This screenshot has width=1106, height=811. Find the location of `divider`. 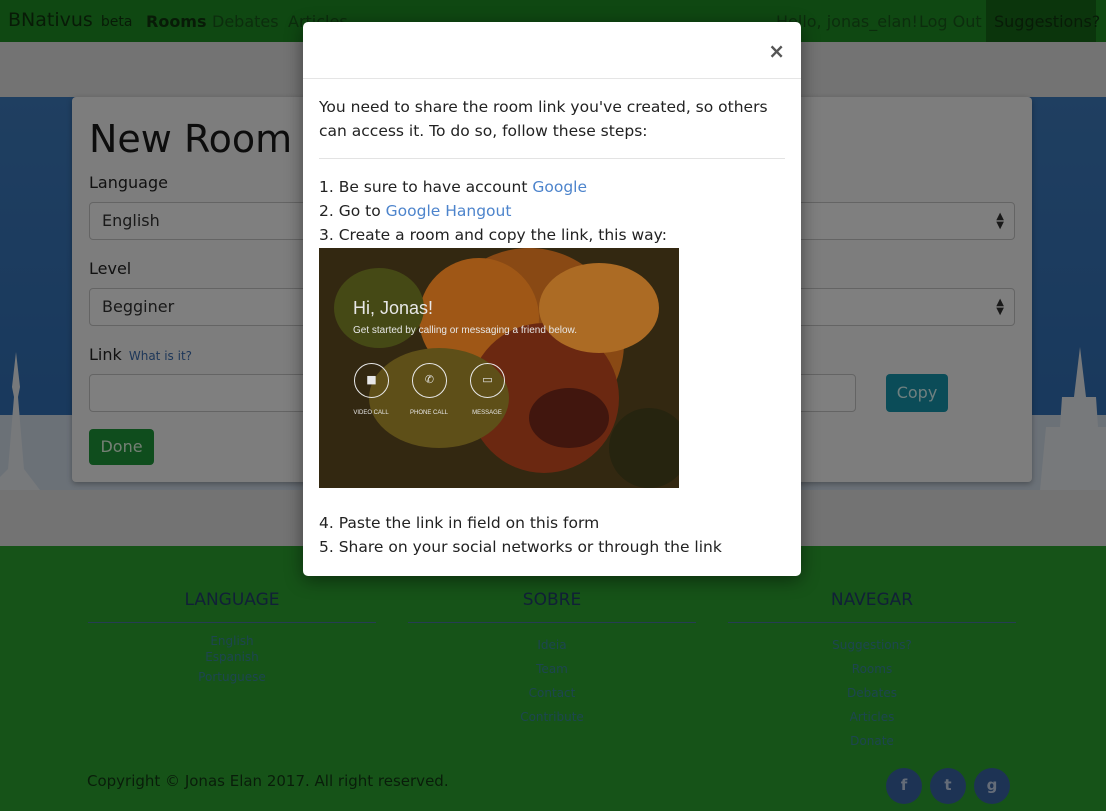

divider is located at coordinates (552, 158).